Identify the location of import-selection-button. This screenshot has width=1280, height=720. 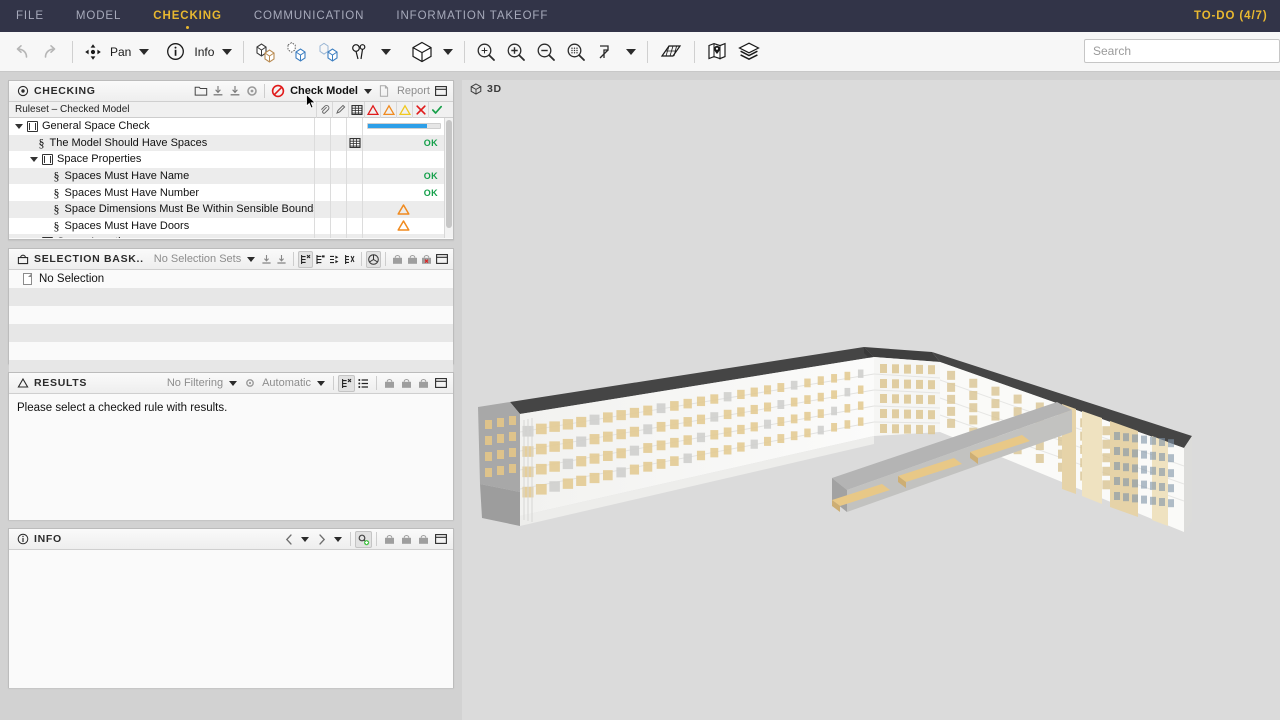
(266, 259).